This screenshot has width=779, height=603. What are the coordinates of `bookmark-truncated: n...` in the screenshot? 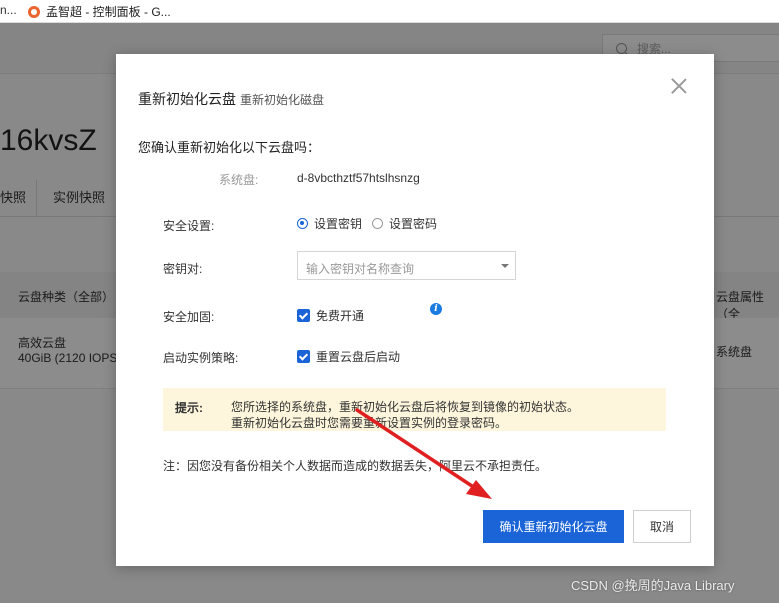 It's located at (8, 10).